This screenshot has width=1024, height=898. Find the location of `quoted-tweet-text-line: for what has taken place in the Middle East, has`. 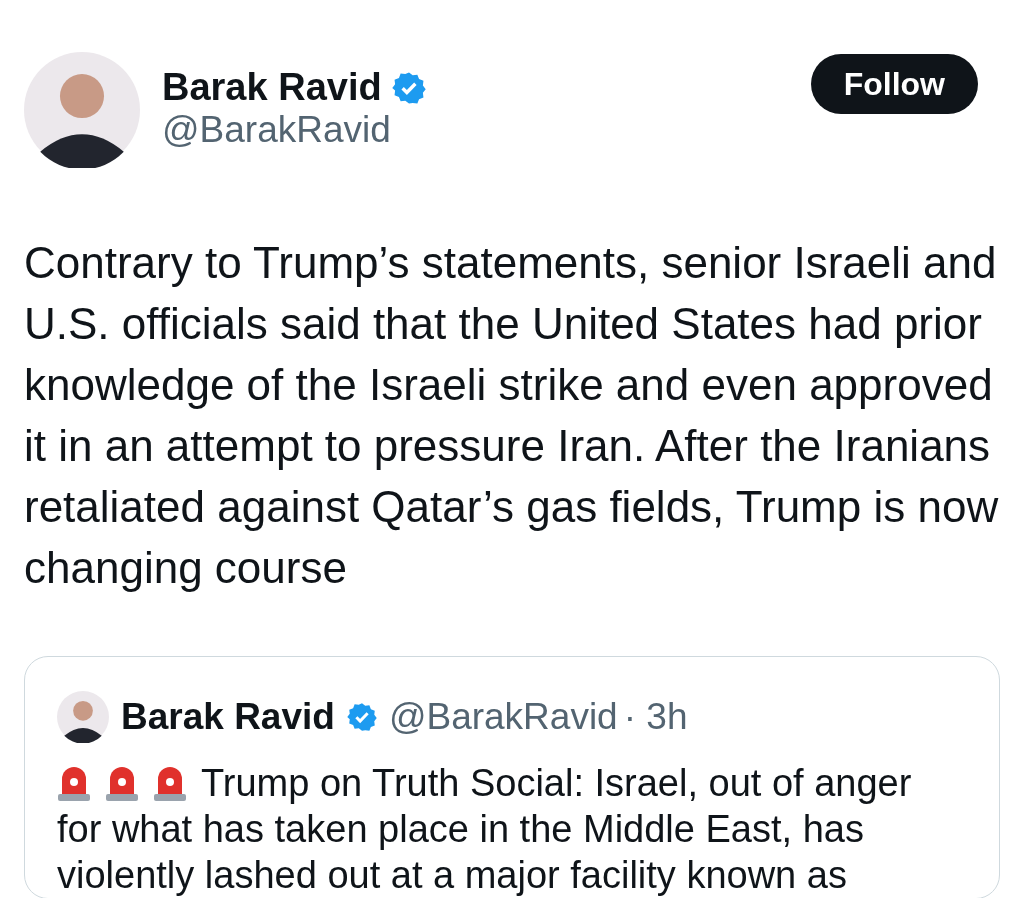

quoted-tweet-text-line: for what has taken place in the Middle East, has is located at coordinates (460, 829).